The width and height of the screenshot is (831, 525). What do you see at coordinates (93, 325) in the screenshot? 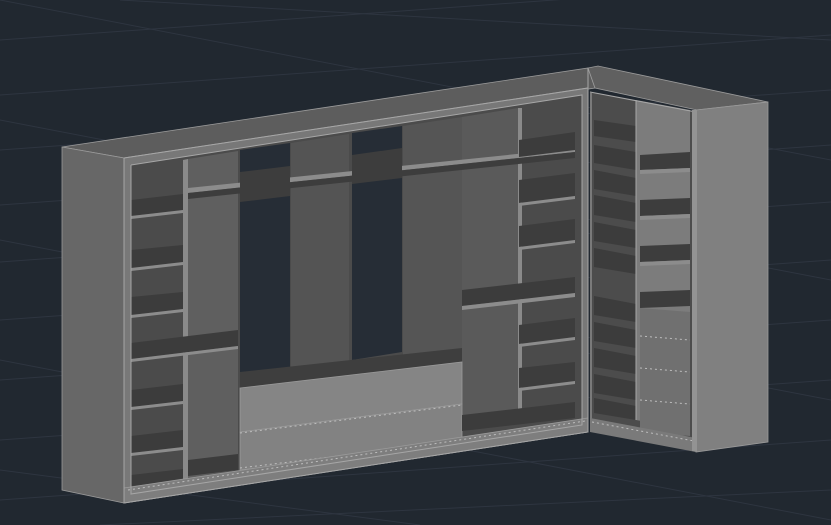
I see `main-left-side-panel` at bounding box center [93, 325].